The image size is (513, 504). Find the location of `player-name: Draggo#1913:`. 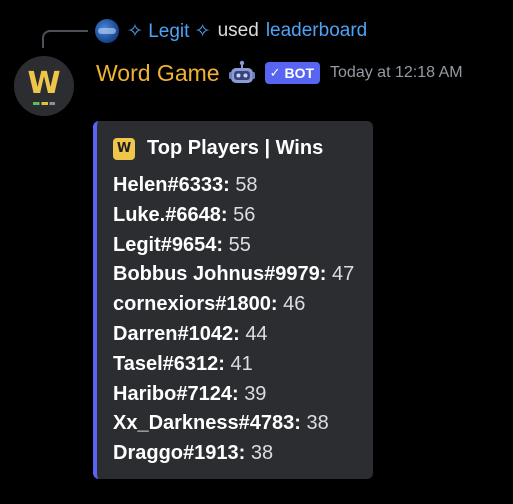

player-name: Draggo#1913: is located at coordinates (179, 453).